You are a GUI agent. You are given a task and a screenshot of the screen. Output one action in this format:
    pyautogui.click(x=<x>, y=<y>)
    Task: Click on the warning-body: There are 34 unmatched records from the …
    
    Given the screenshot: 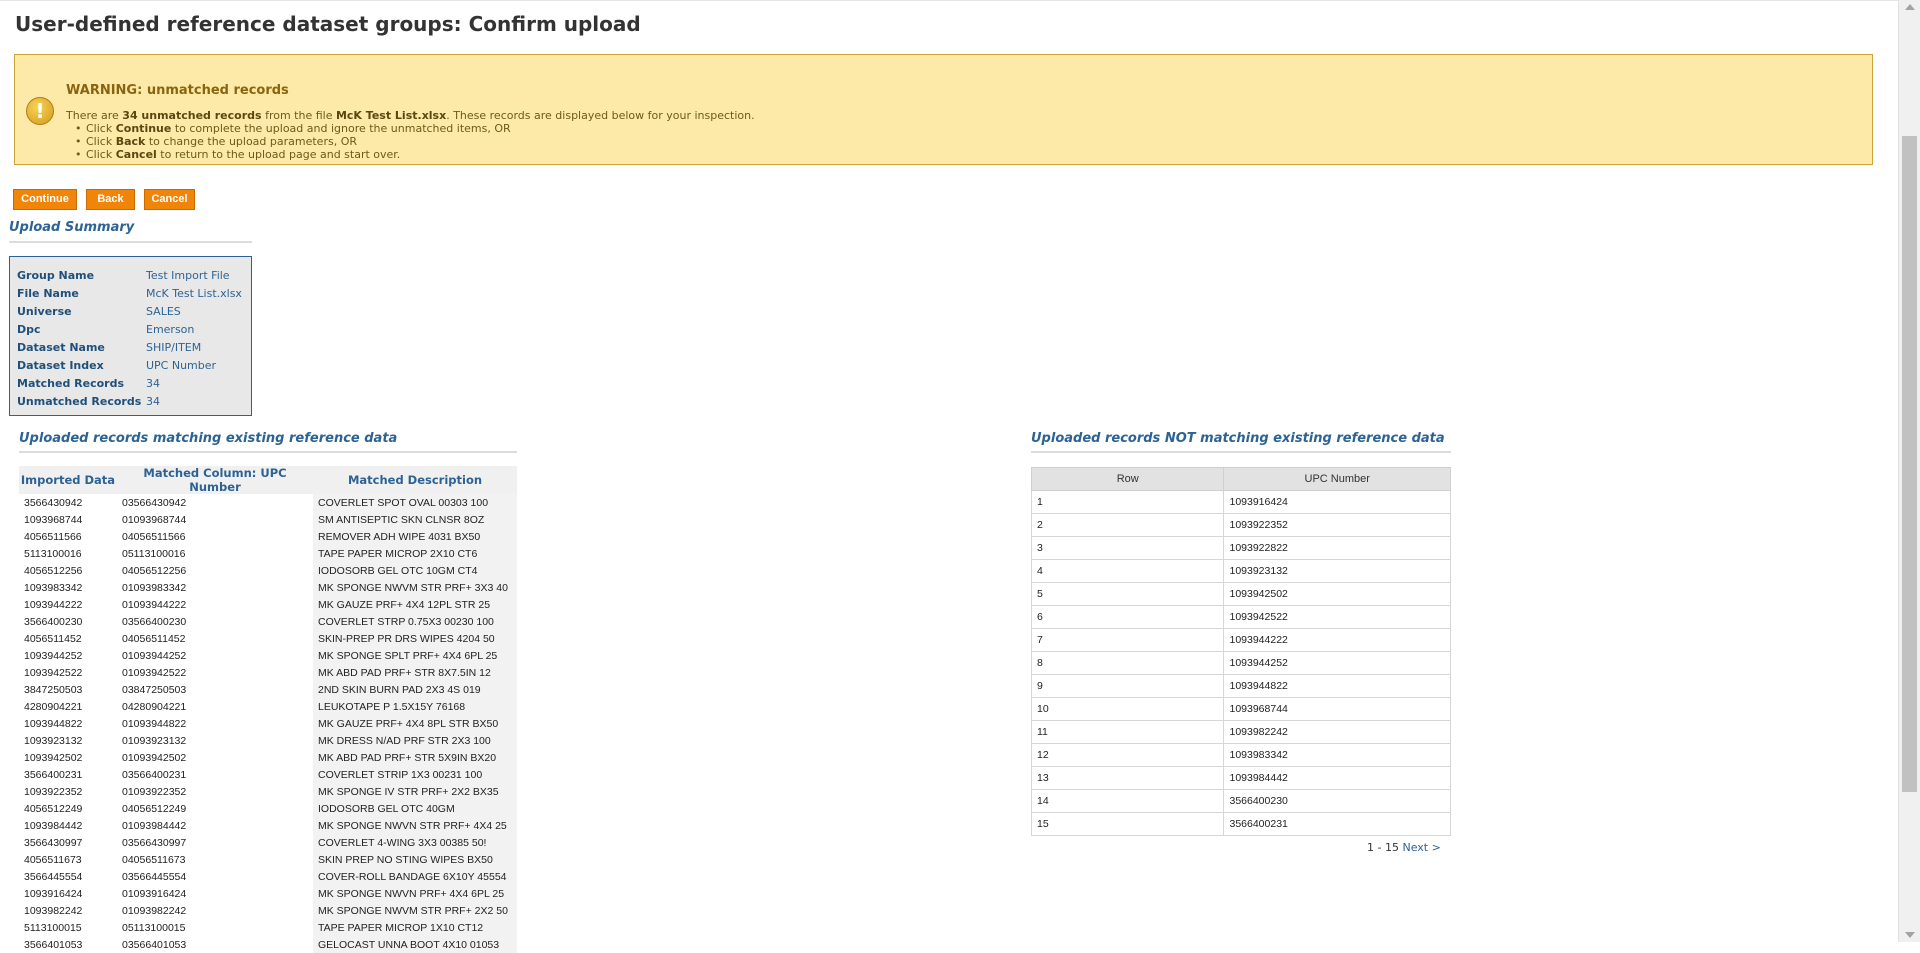 What is the action you would take?
    pyautogui.click(x=410, y=135)
    